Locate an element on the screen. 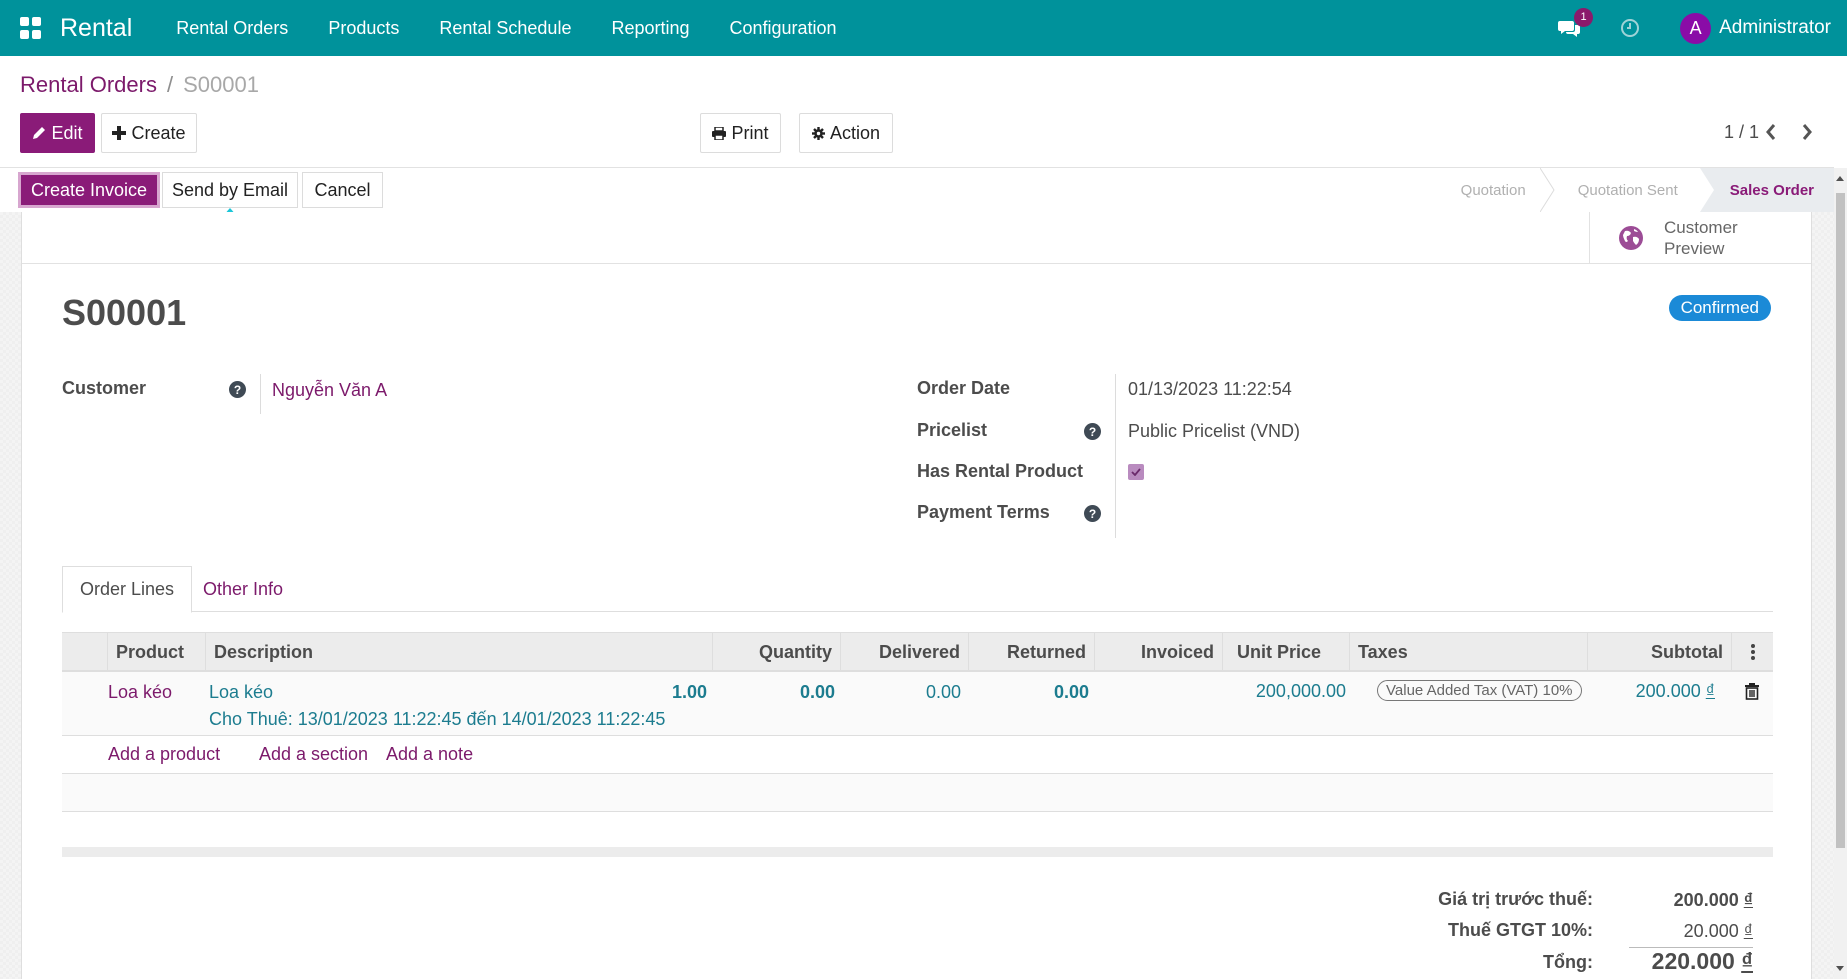 This screenshot has height=979, width=1847. scroll-up-arrow-icon is located at coordinates (1840, 178).